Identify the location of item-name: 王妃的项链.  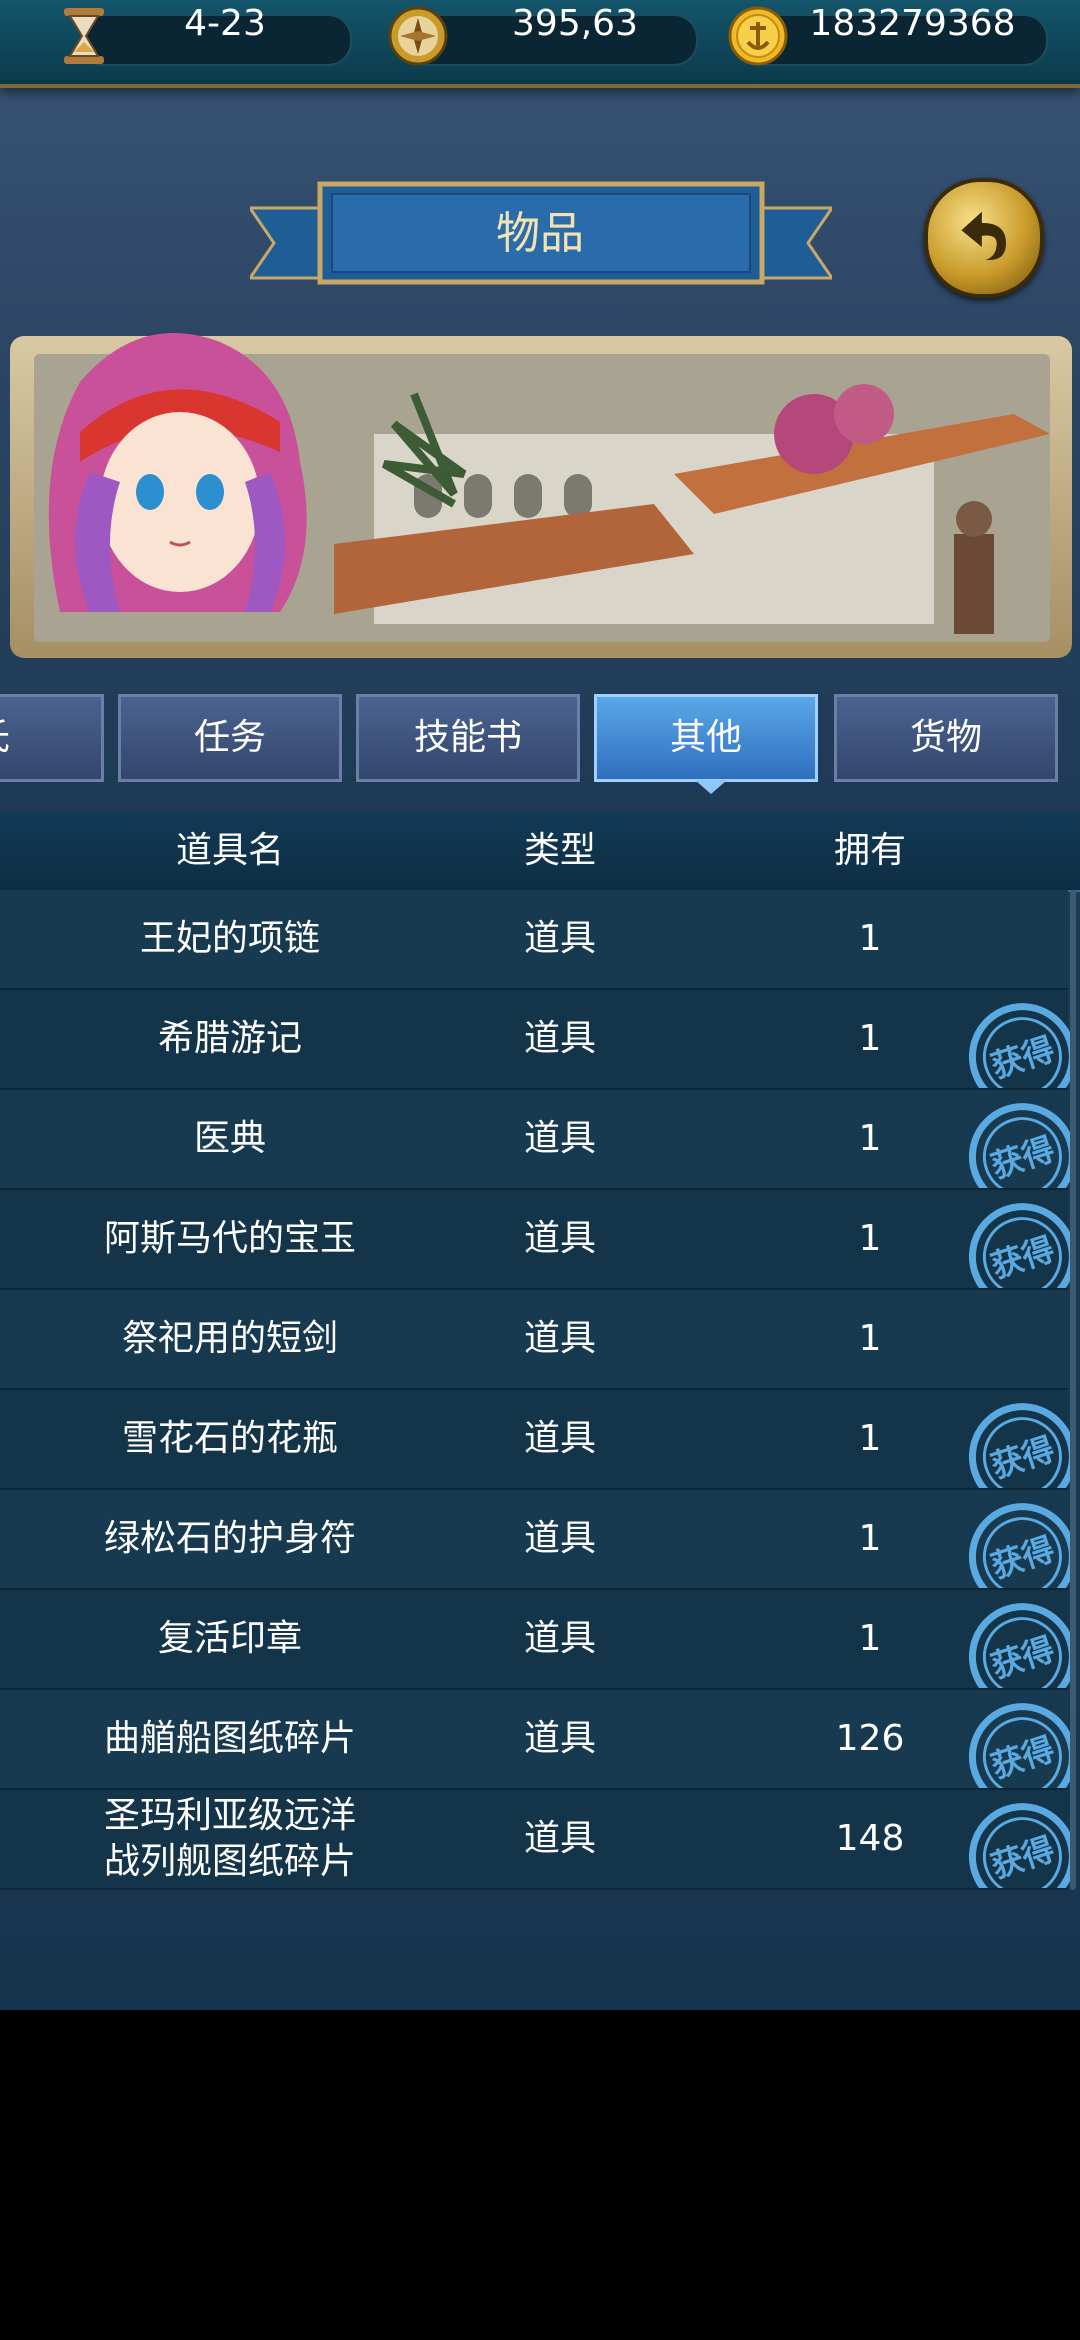
(229, 938).